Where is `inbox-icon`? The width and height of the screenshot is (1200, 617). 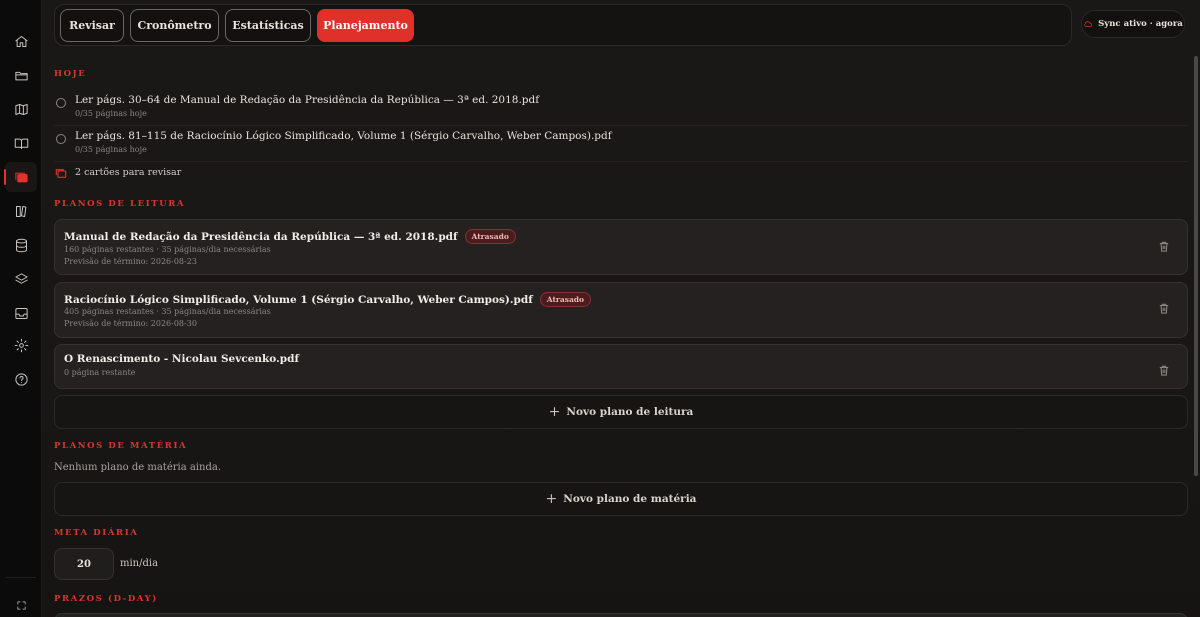 inbox-icon is located at coordinates (21, 313).